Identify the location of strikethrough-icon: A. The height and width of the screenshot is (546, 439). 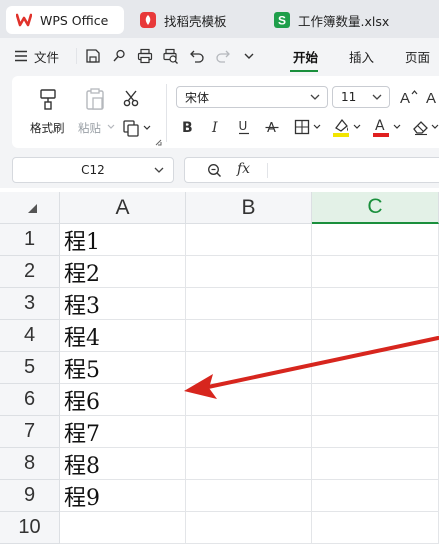
(272, 127).